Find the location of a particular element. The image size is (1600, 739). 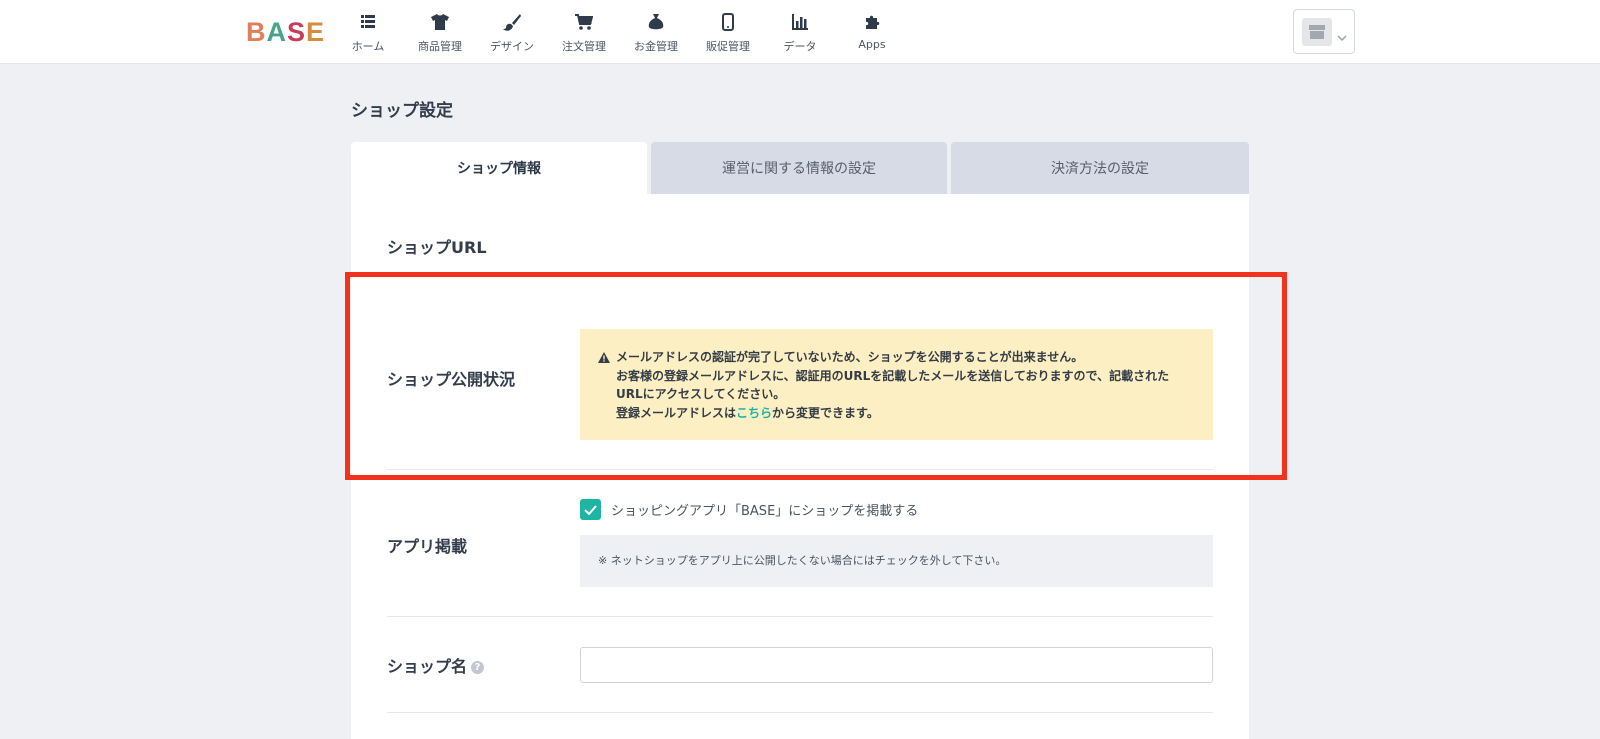

nav-item-promotion: 販促管理 is located at coordinates (728, 33).